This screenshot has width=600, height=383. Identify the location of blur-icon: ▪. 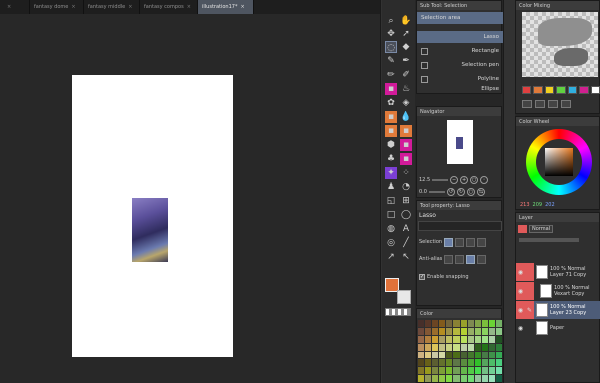
(391, 131).